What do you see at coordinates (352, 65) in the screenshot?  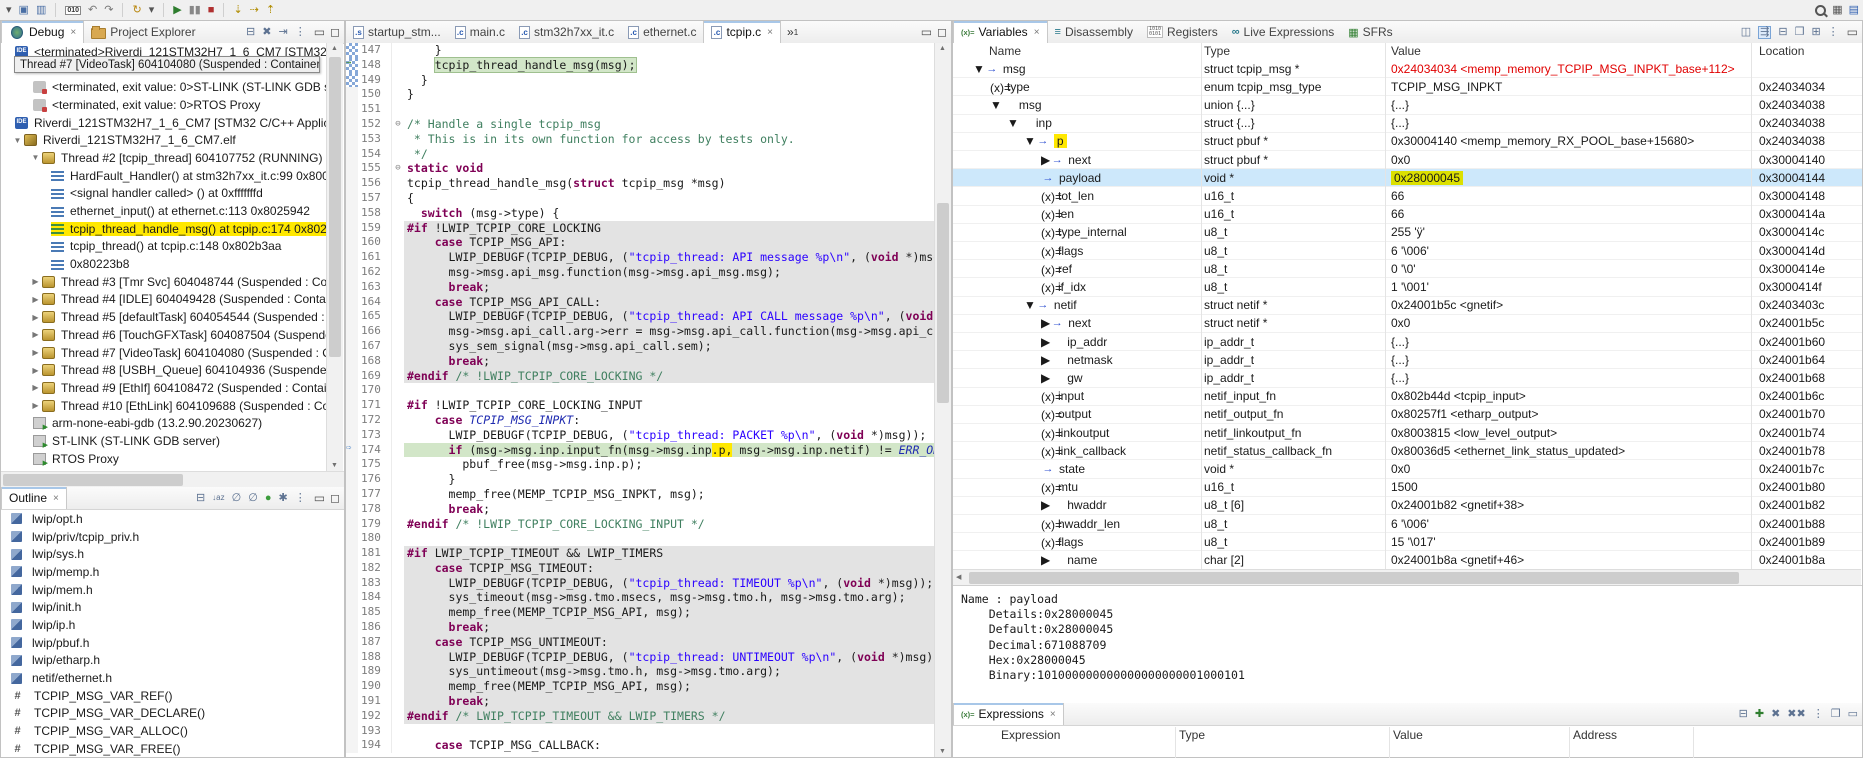 I see `instruction-pointer-icon: →` at bounding box center [352, 65].